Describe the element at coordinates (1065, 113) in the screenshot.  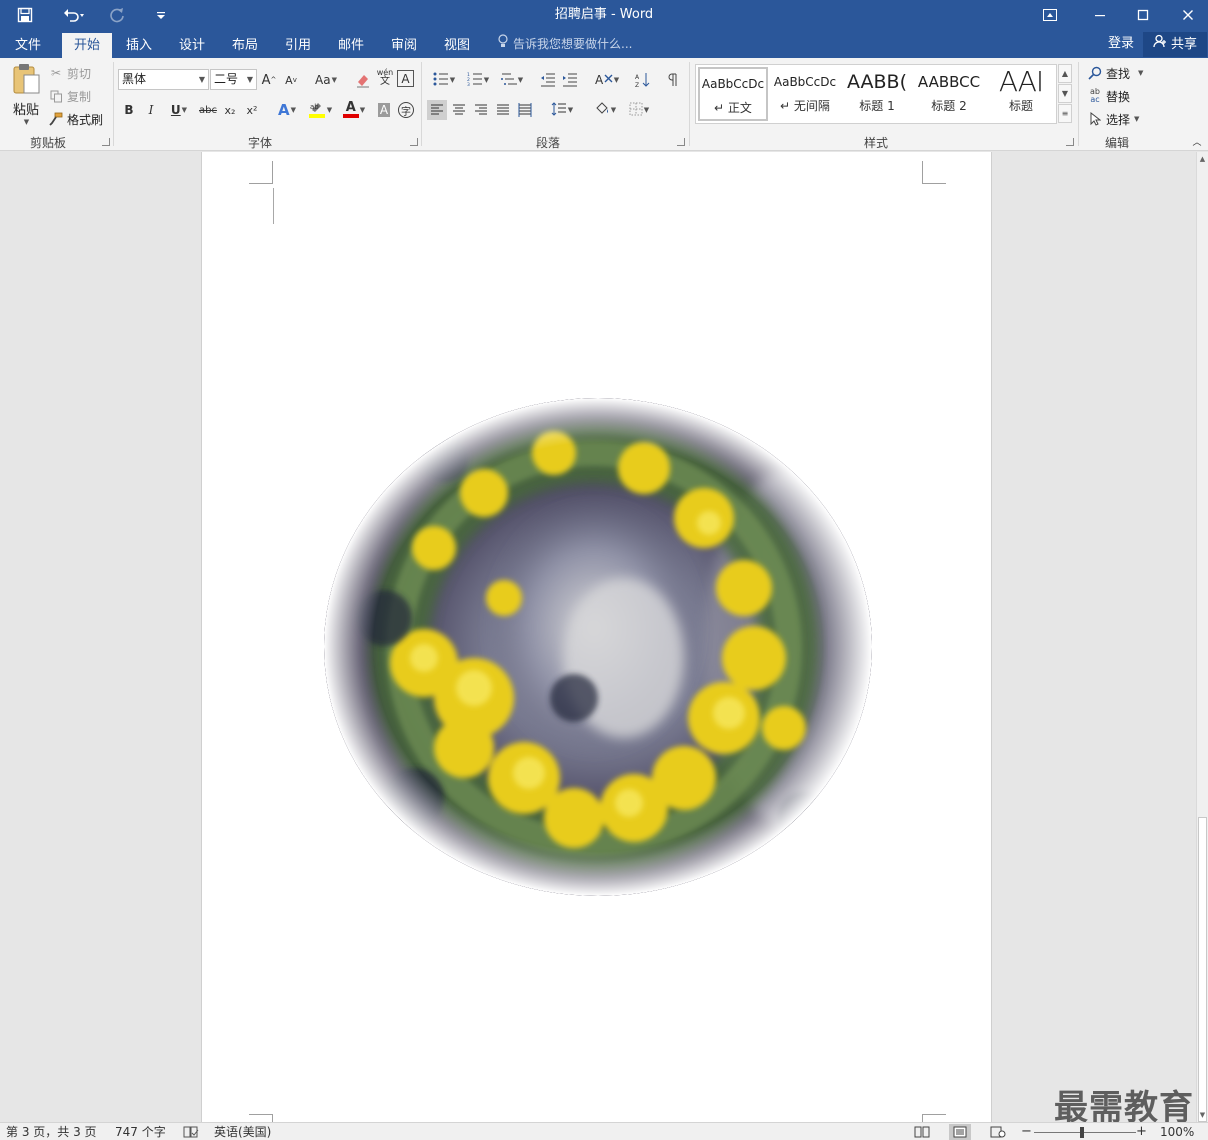
I see `gallery-more-icon: ≡` at that location.